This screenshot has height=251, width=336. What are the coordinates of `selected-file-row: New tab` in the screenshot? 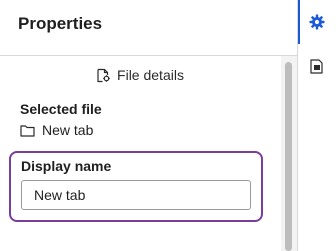 It's located at (56, 130).